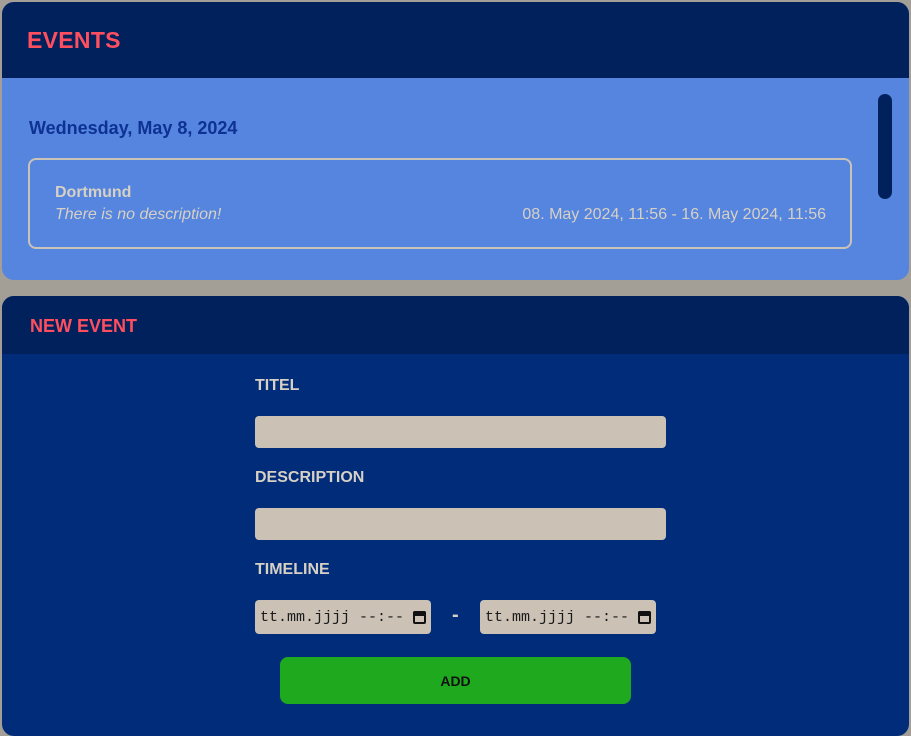 This screenshot has width=911, height=736. I want to click on new-event-title: NEW EVENT, so click(84, 326).